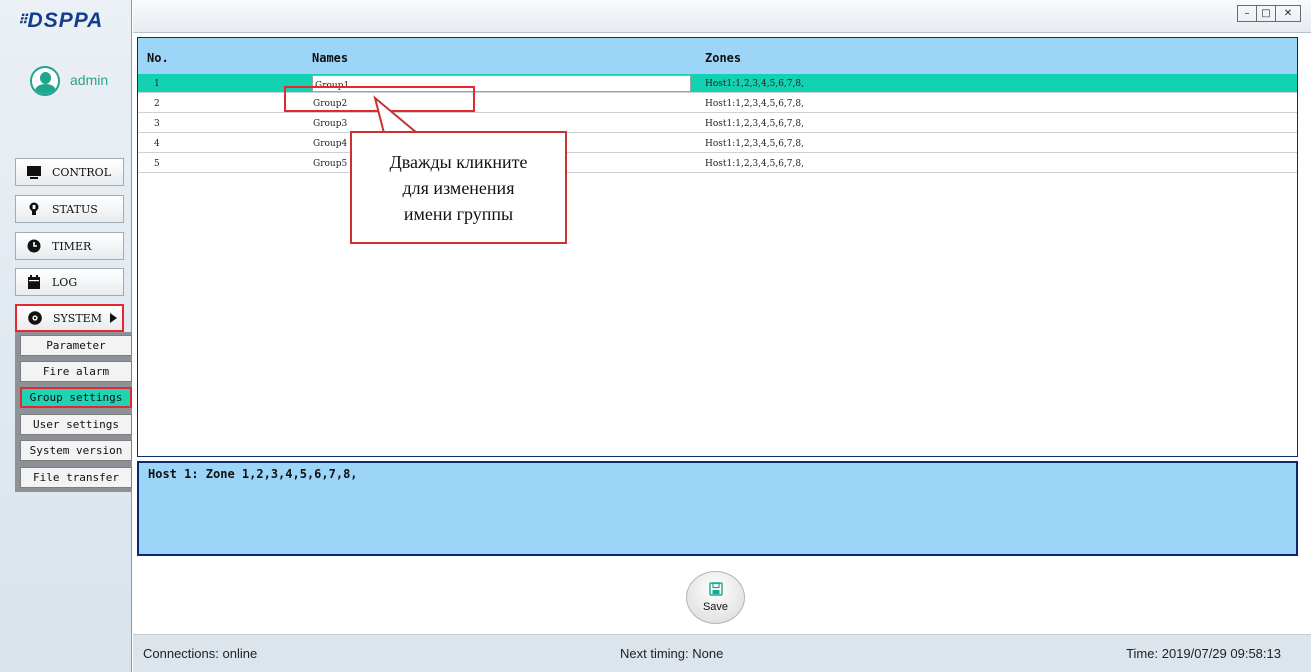 The height and width of the screenshot is (672, 1311). What do you see at coordinates (75, 209) in the screenshot?
I see `nav-status-label: STATUS` at bounding box center [75, 209].